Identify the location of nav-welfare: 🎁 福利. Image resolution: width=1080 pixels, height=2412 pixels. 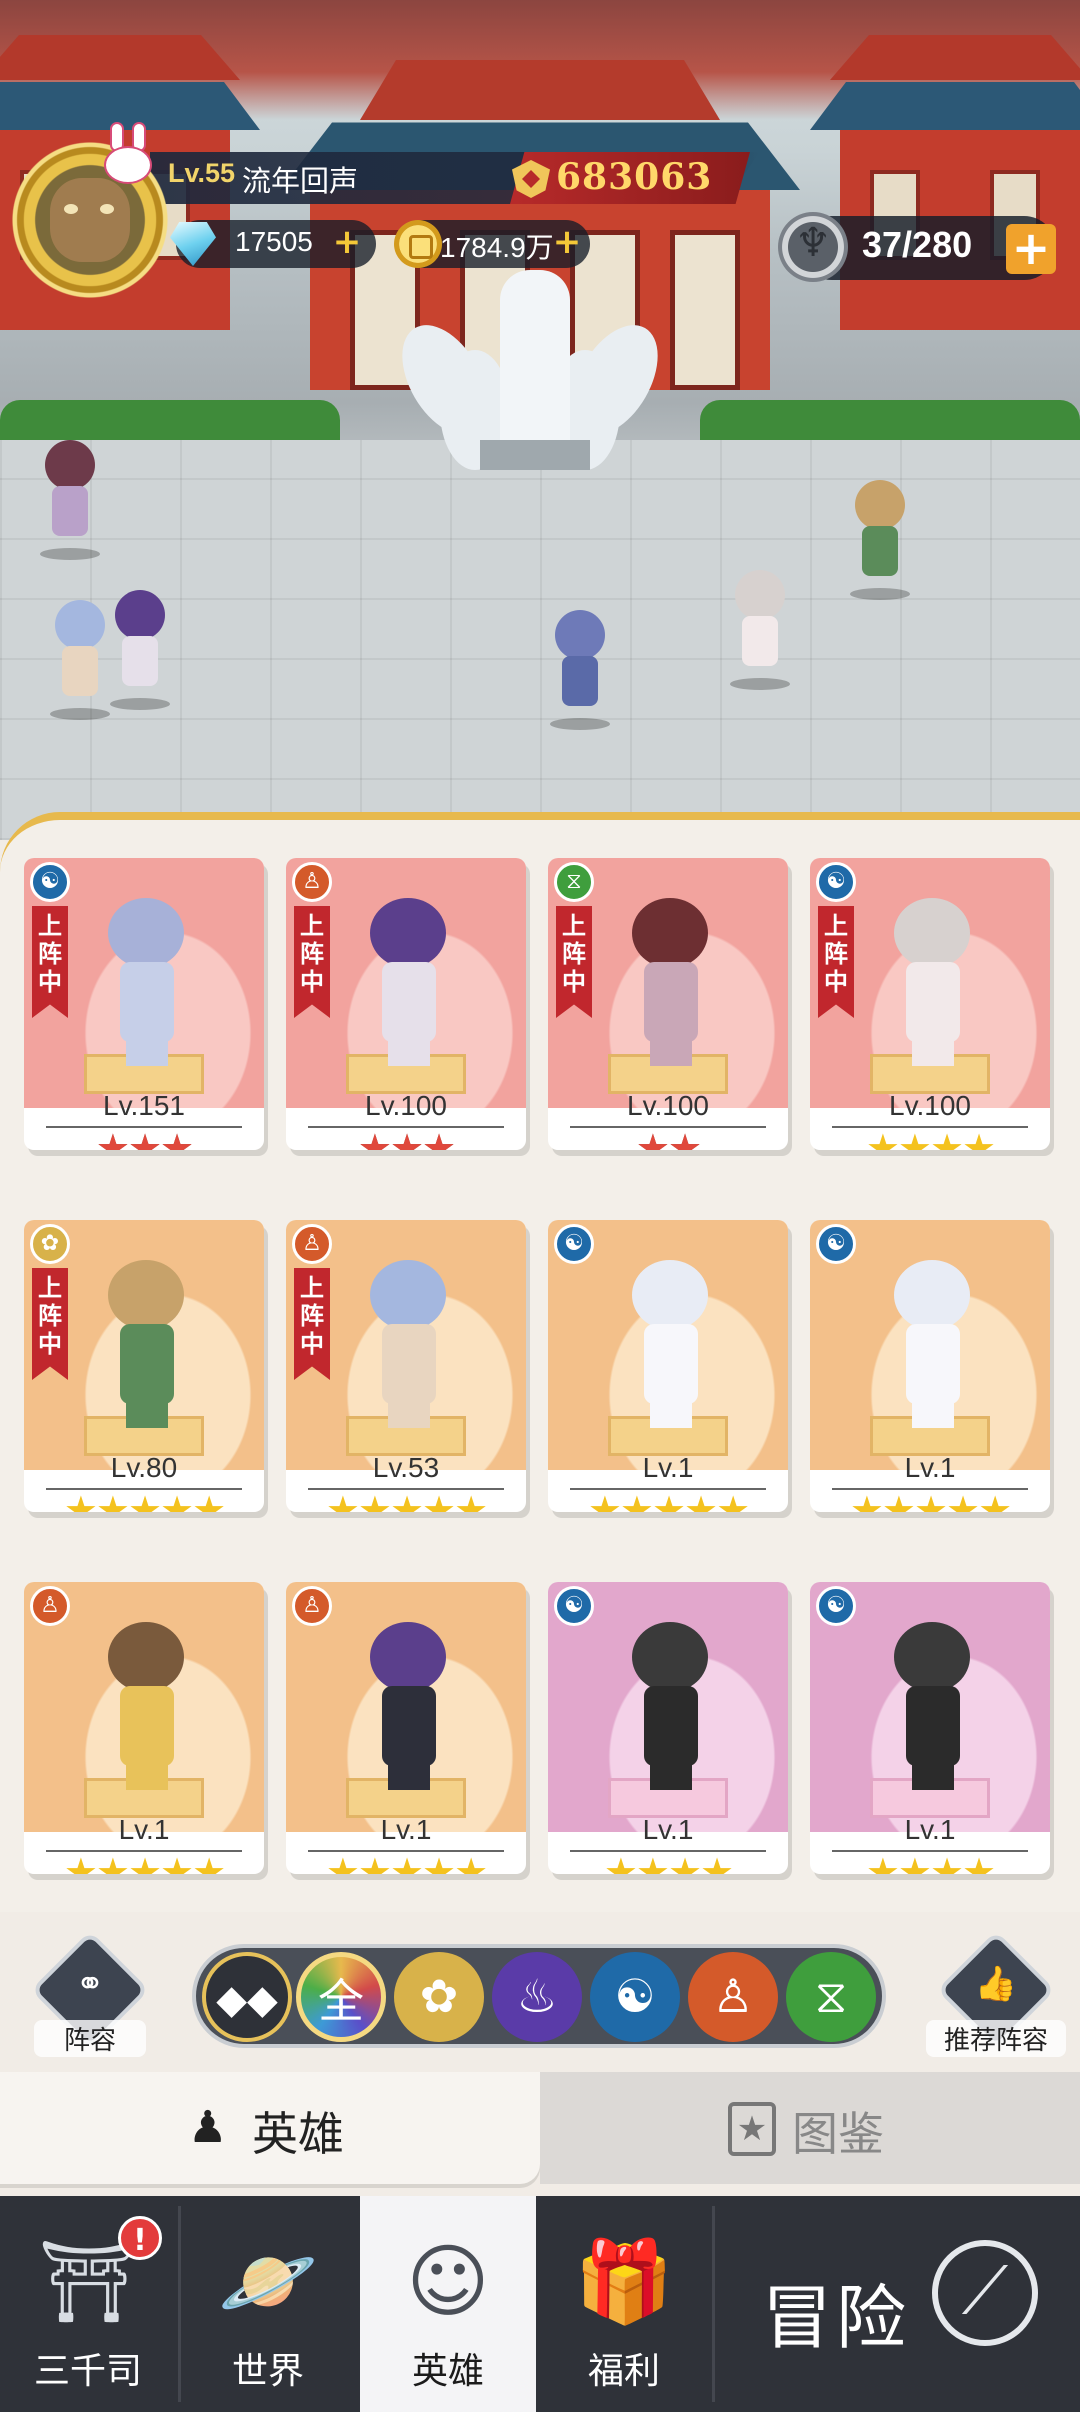
(624, 2304).